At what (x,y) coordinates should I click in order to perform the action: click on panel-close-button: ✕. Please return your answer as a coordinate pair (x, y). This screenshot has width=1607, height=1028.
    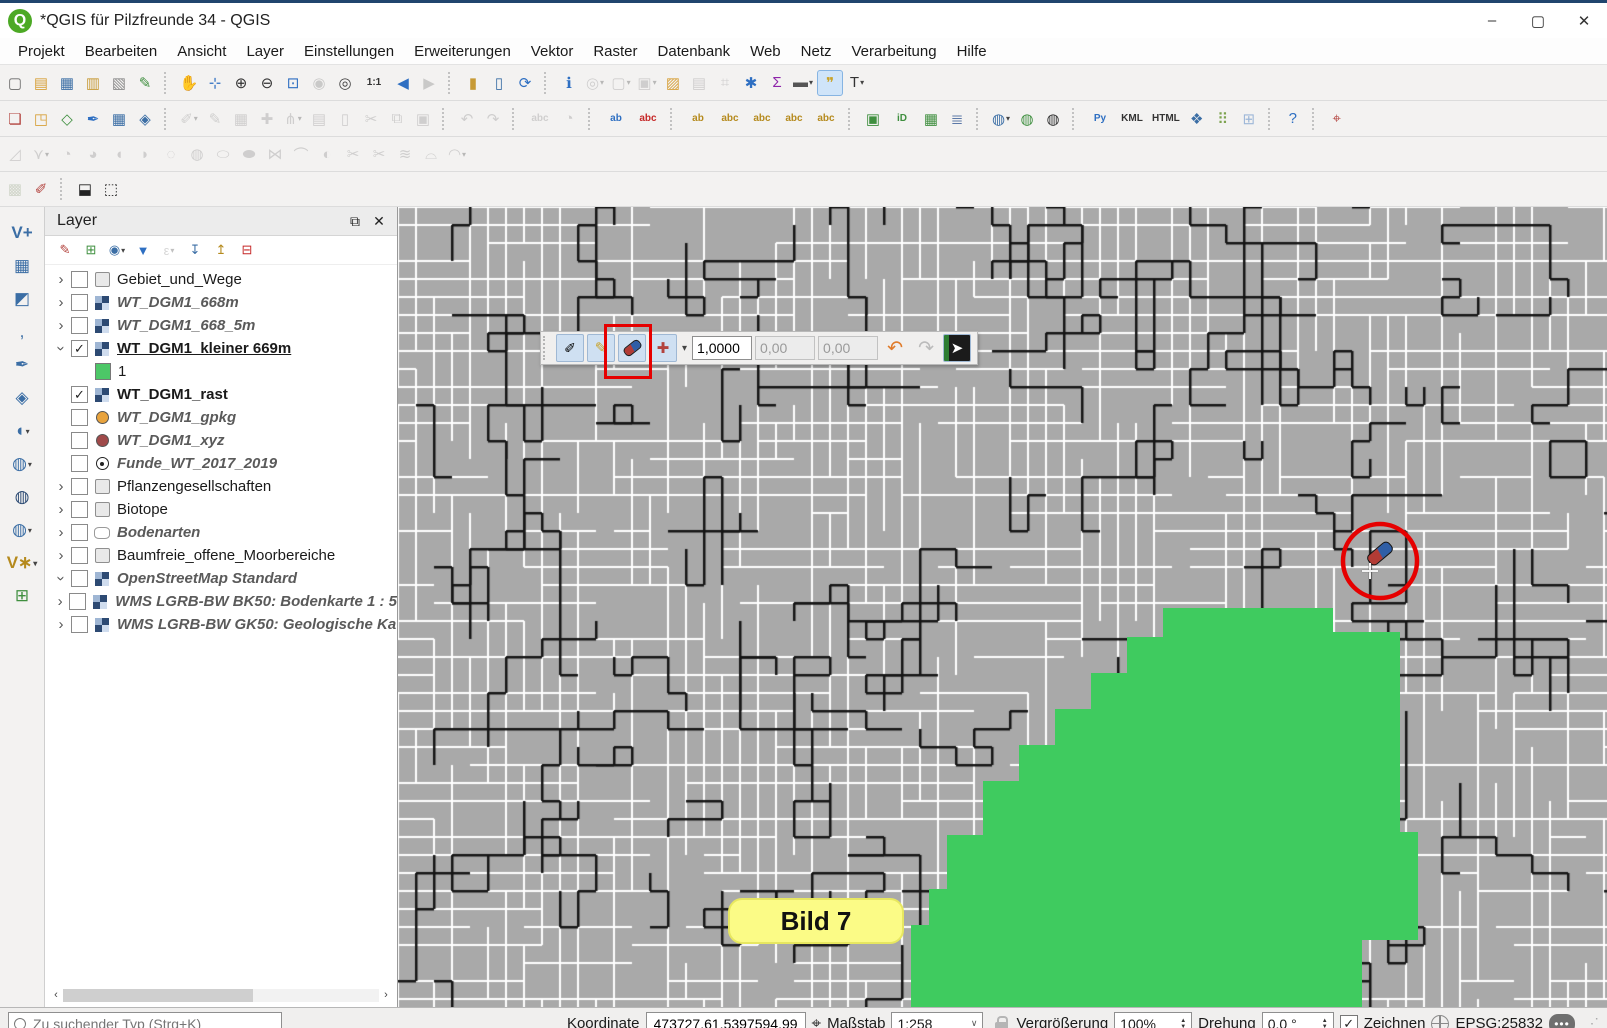
    Looking at the image, I should click on (379, 221).